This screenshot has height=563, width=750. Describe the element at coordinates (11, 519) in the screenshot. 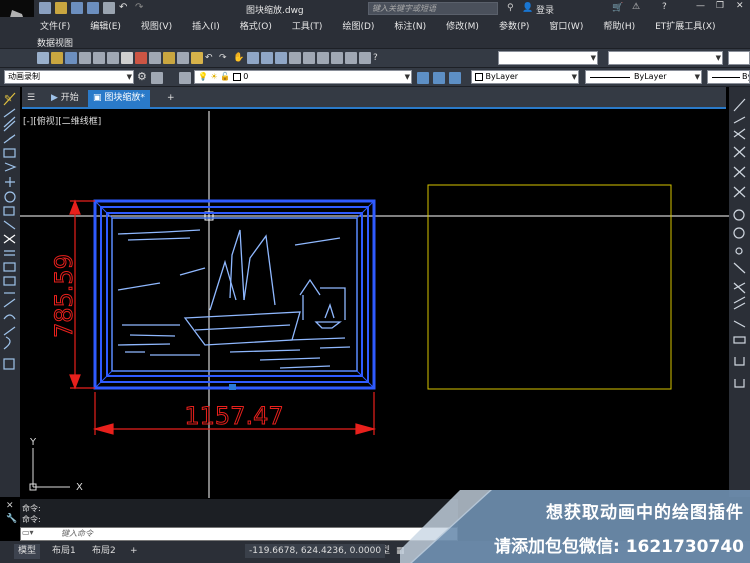

I see `command-settings-icon: 🔧` at that location.